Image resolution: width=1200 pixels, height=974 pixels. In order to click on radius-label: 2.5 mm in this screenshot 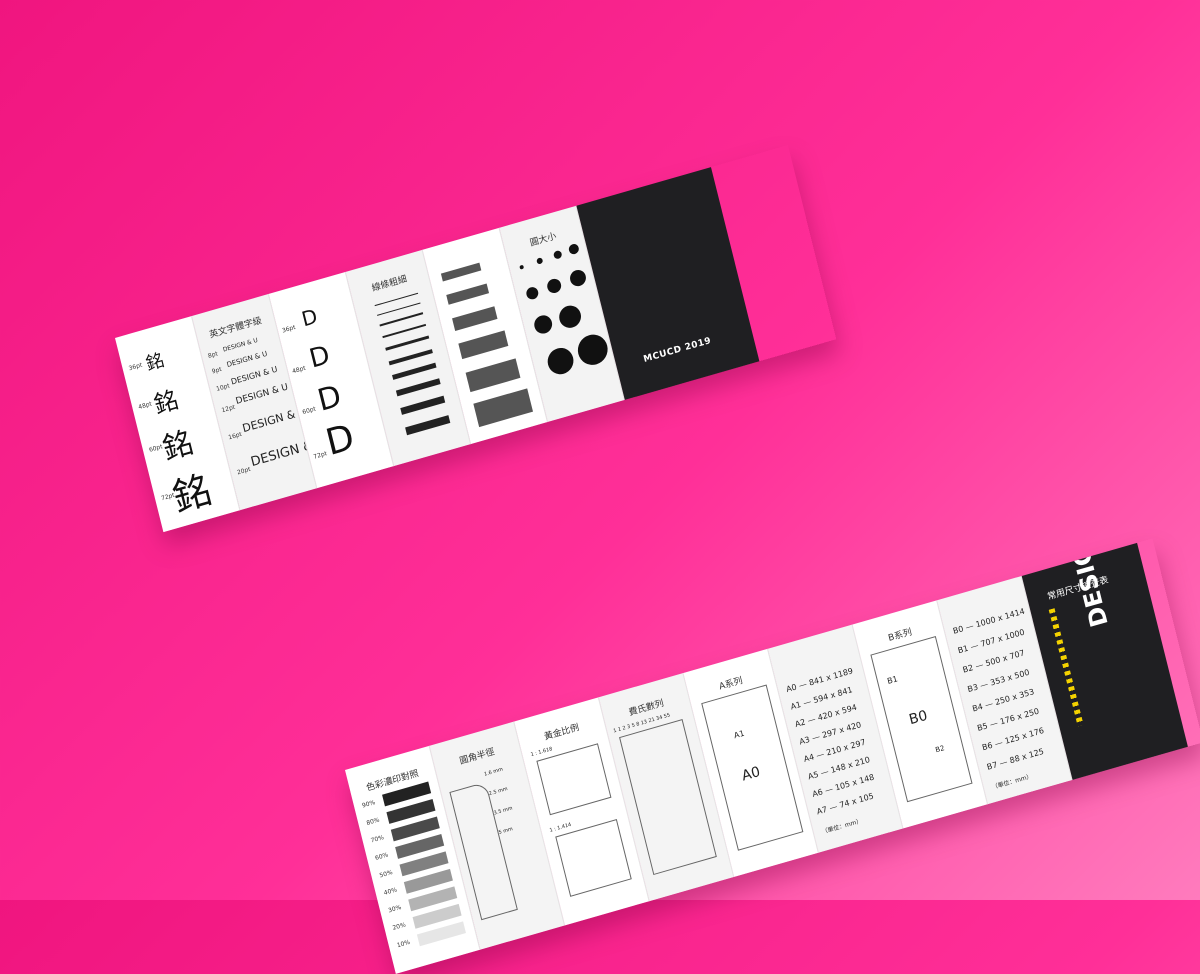, I will do `click(498, 791)`.